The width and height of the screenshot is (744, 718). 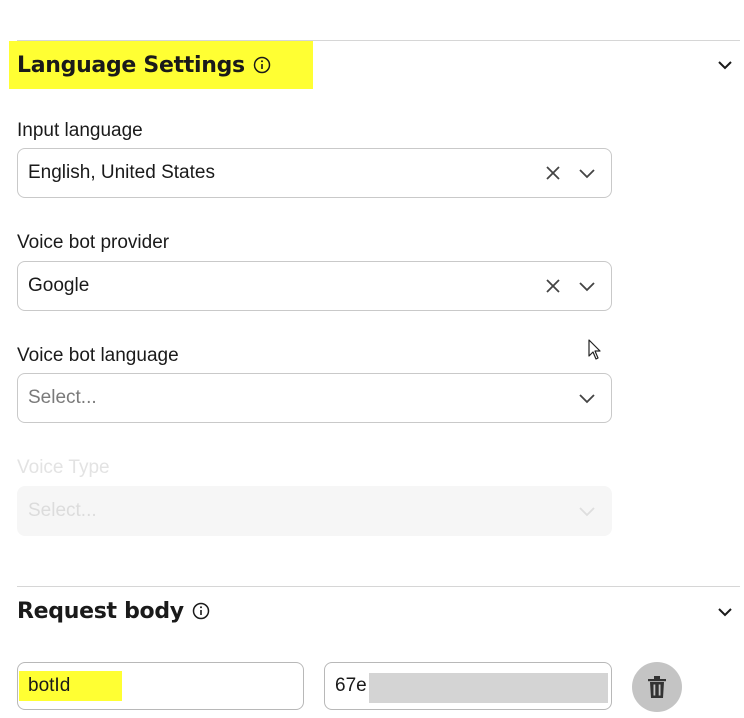 I want to click on redacted-value, so click(x=488, y=688).